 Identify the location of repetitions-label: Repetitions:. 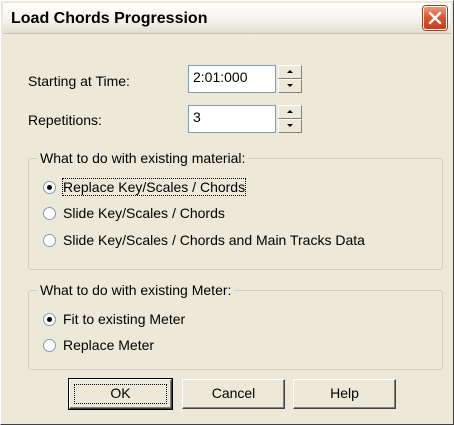
(65, 120).